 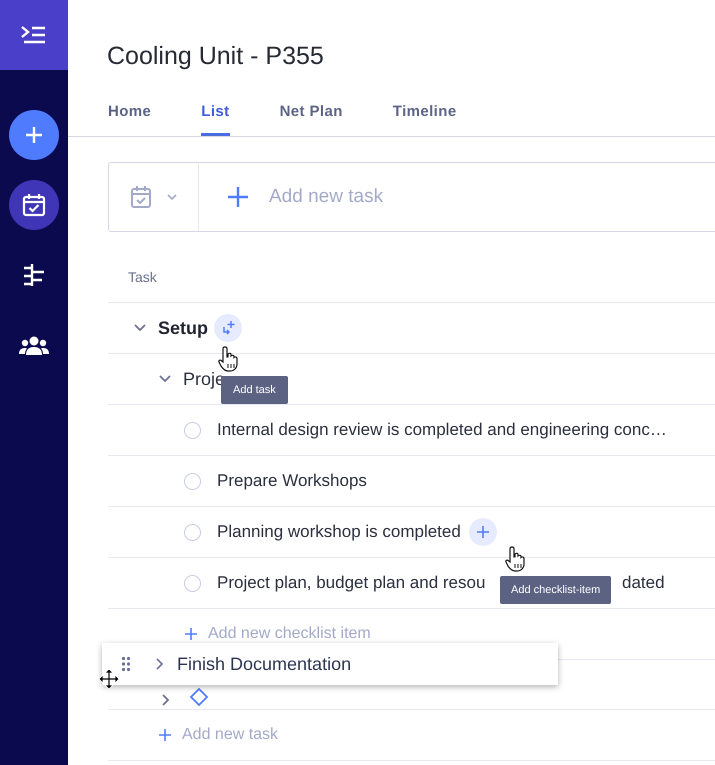 What do you see at coordinates (126, 664) in the screenshot?
I see `drag-handle-icon` at bounding box center [126, 664].